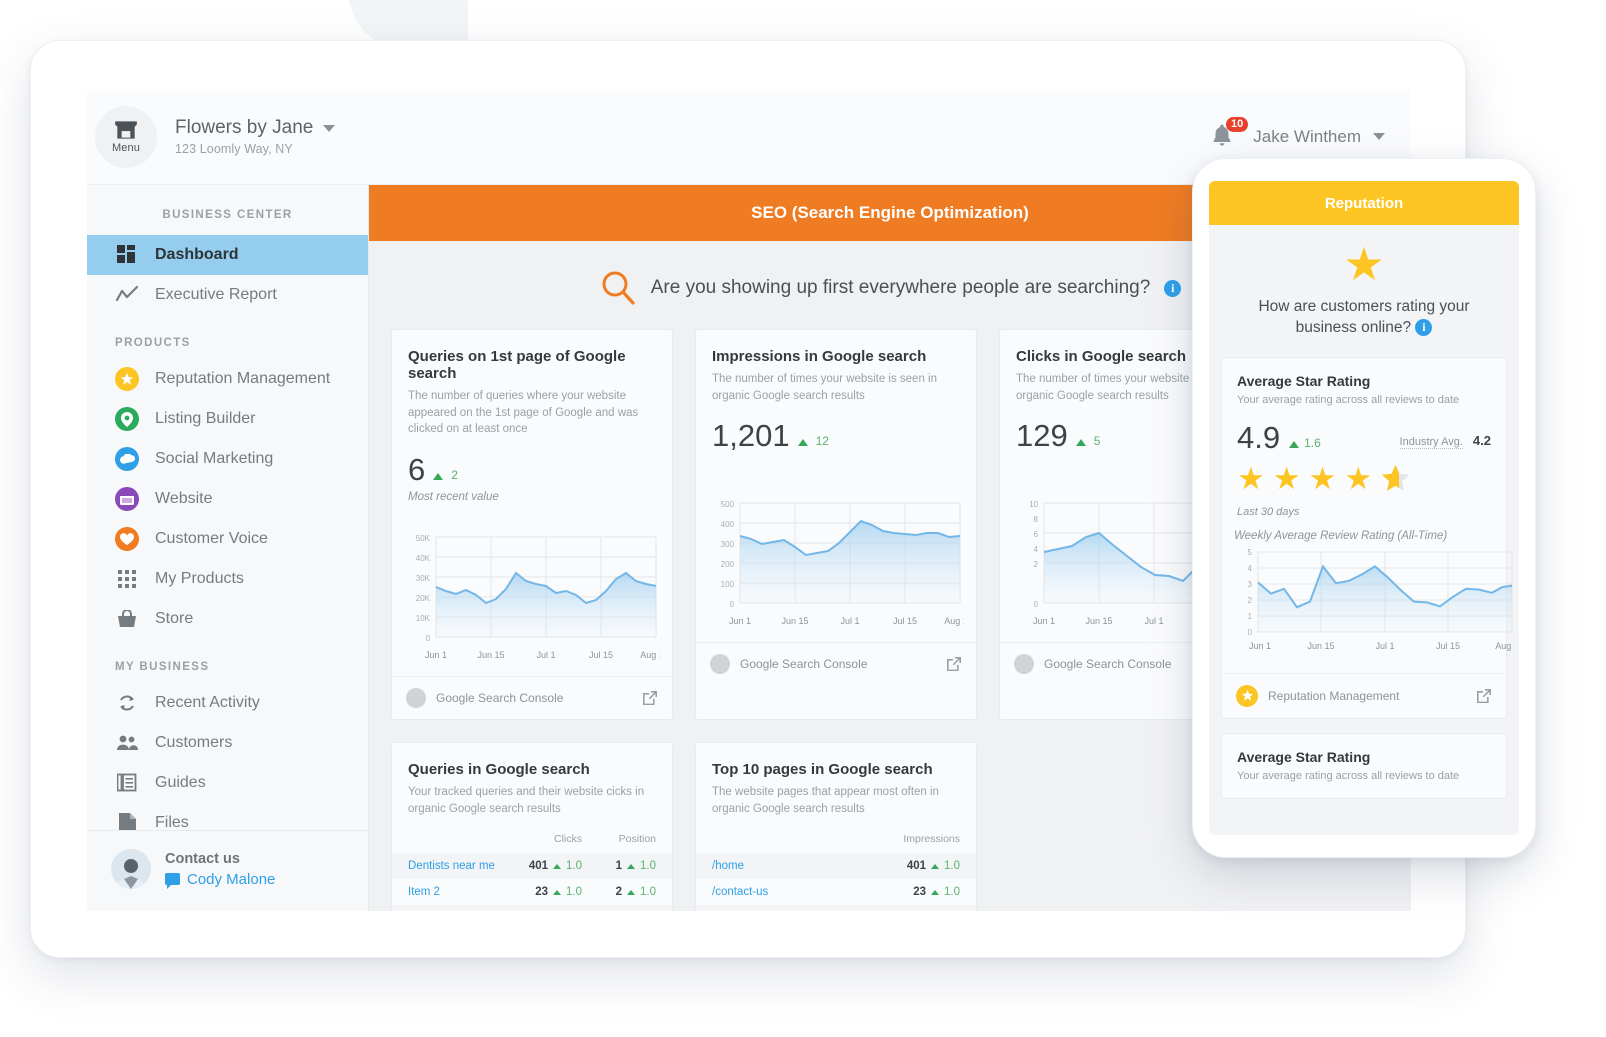 The width and height of the screenshot is (1606, 1037). Describe the element at coordinates (1229, 134) in the screenshot. I see `notifications-button: 10` at that location.